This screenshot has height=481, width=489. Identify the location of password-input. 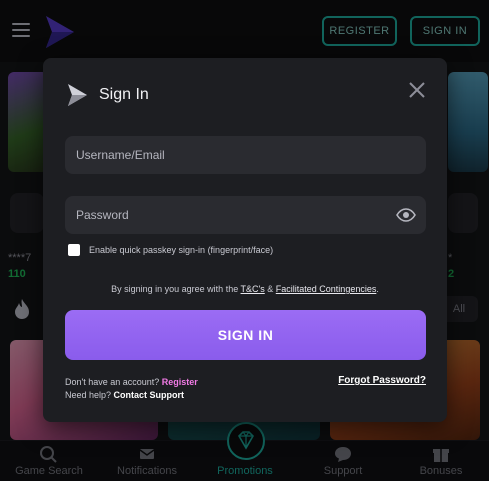
(245, 215).